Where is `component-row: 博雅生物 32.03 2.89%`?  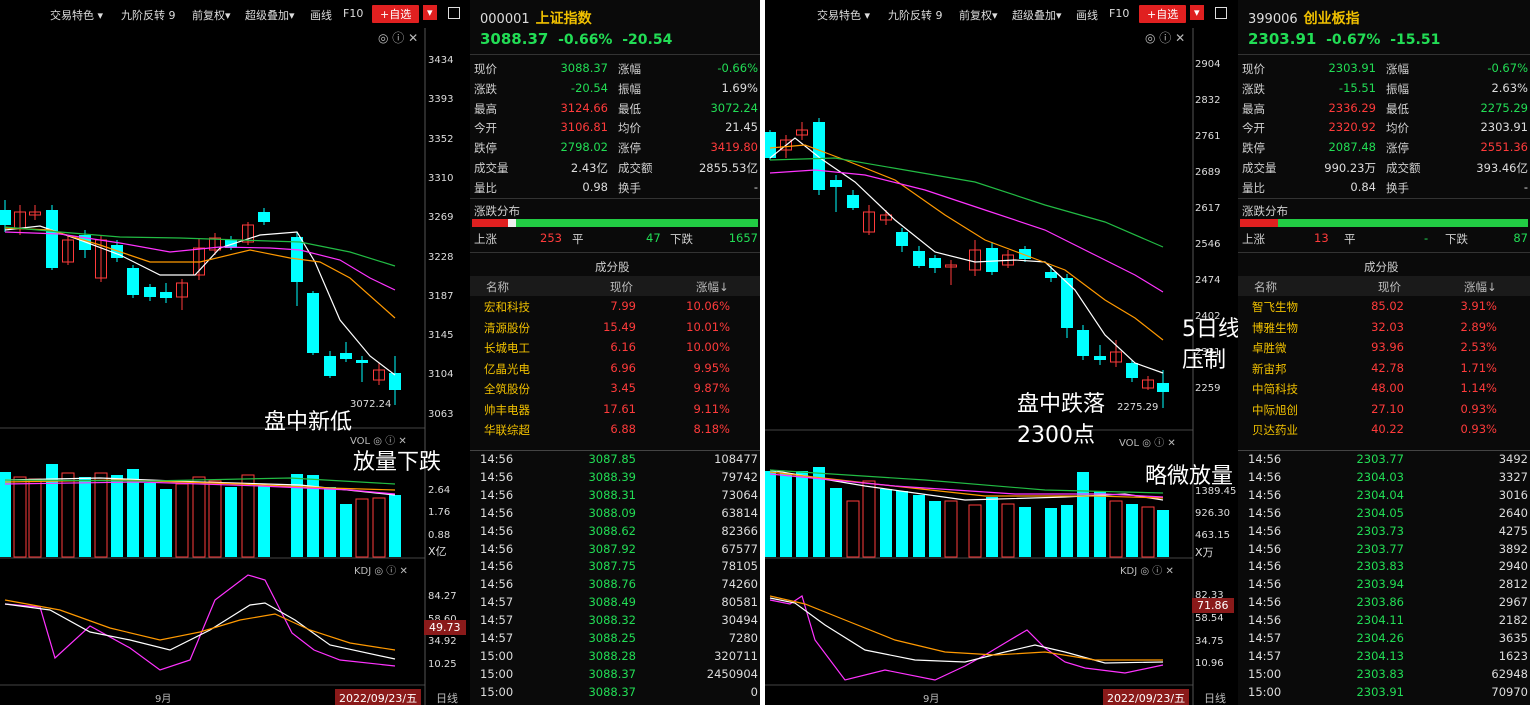
component-row: 博雅生物 32.03 2.89% is located at coordinates (1384, 327).